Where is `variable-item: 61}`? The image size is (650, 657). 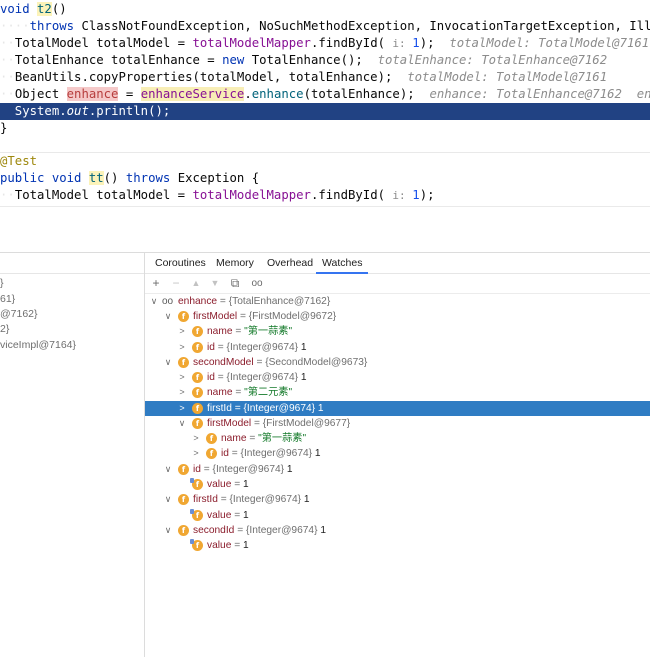 variable-item: 61} is located at coordinates (7, 299).